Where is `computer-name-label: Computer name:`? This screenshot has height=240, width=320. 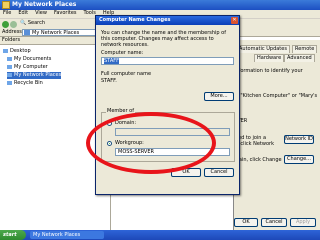 computer-name-label: Computer name: is located at coordinates (122, 53).